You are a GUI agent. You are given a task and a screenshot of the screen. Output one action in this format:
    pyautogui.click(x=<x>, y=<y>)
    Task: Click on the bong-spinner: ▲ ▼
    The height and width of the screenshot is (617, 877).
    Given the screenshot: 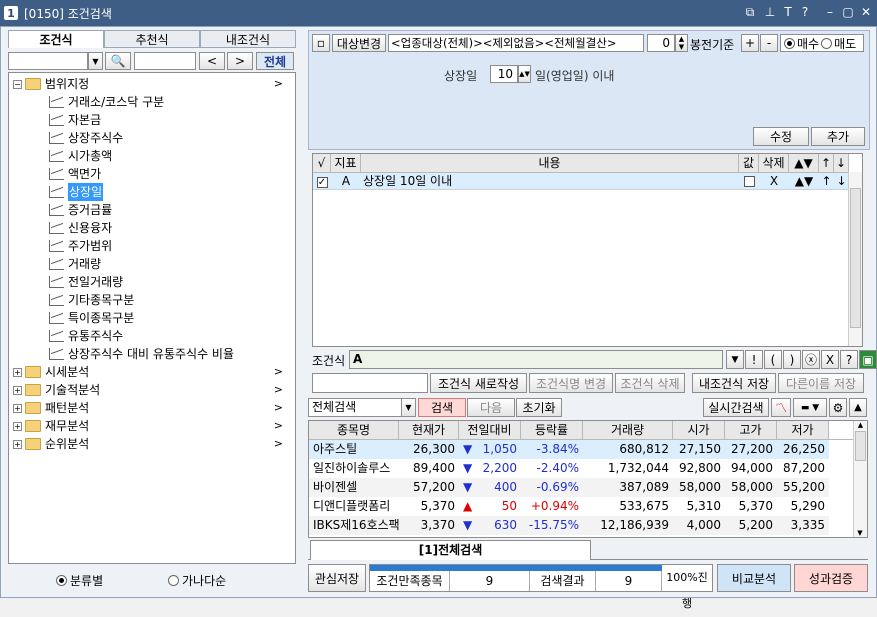 What is the action you would take?
    pyautogui.click(x=681, y=43)
    